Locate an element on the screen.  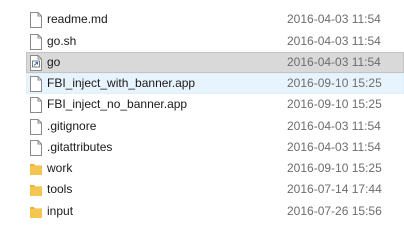
folder-name: tools is located at coordinates (60, 189).